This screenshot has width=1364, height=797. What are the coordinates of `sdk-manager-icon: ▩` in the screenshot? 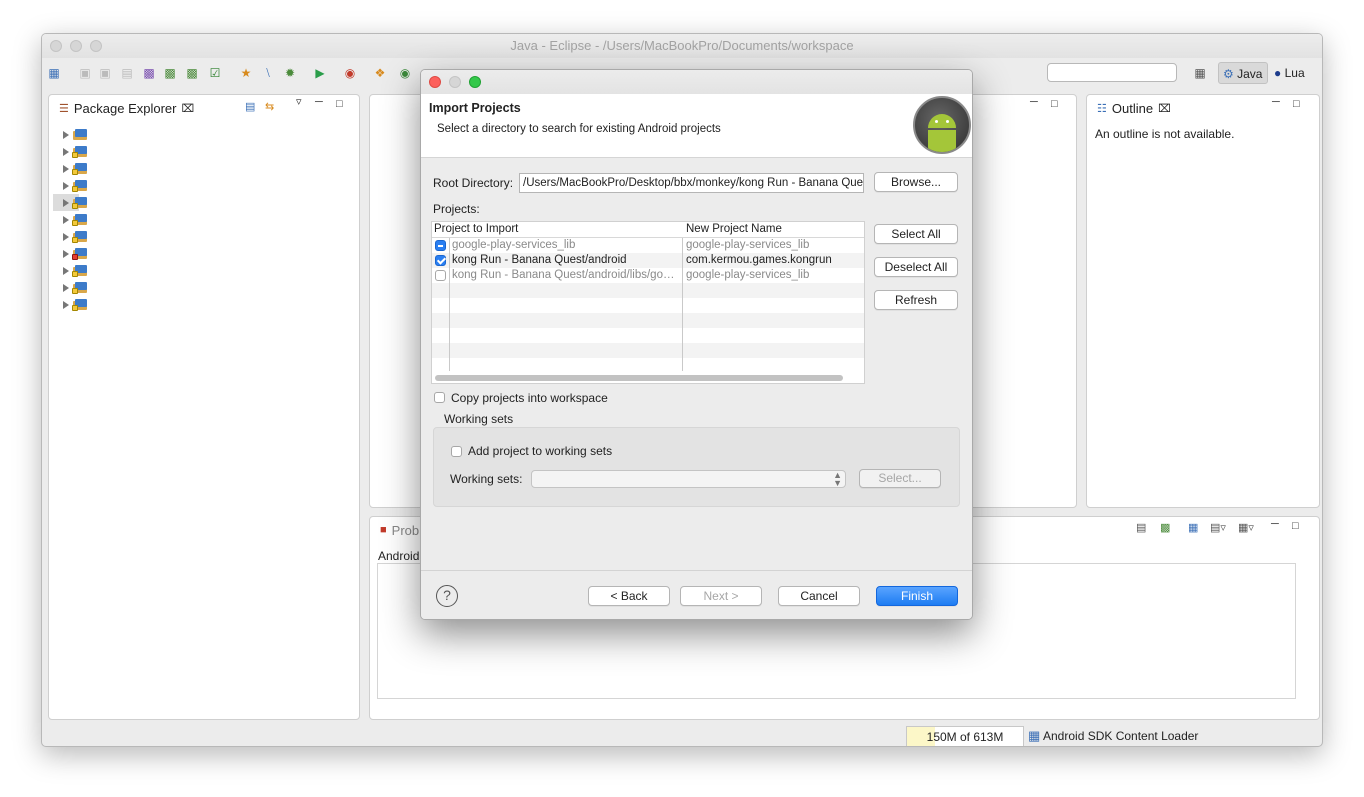 It's located at (149, 73).